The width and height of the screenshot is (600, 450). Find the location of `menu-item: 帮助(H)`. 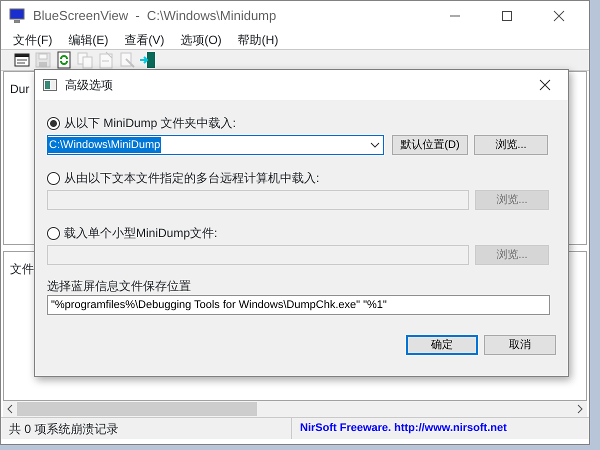

menu-item: 帮助(H) is located at coordinates (258, 40).